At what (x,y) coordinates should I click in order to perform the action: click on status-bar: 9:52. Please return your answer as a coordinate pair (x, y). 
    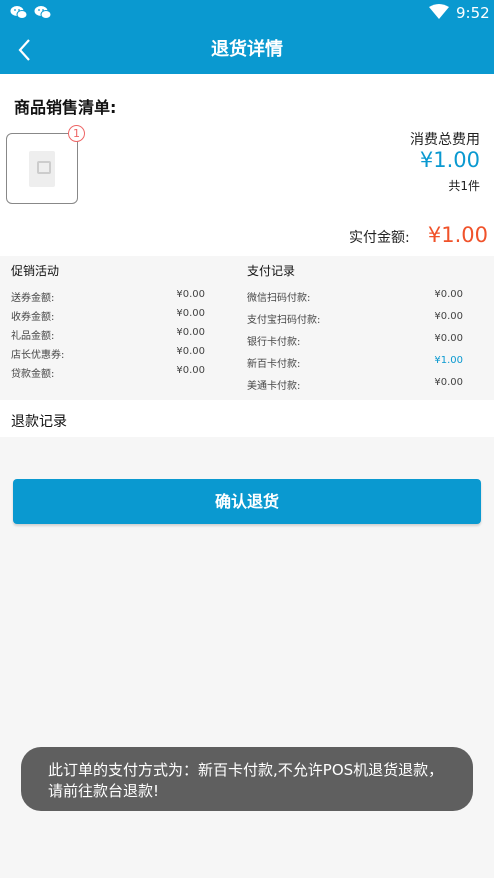
    Looking at the image, I should click on (247, 13).